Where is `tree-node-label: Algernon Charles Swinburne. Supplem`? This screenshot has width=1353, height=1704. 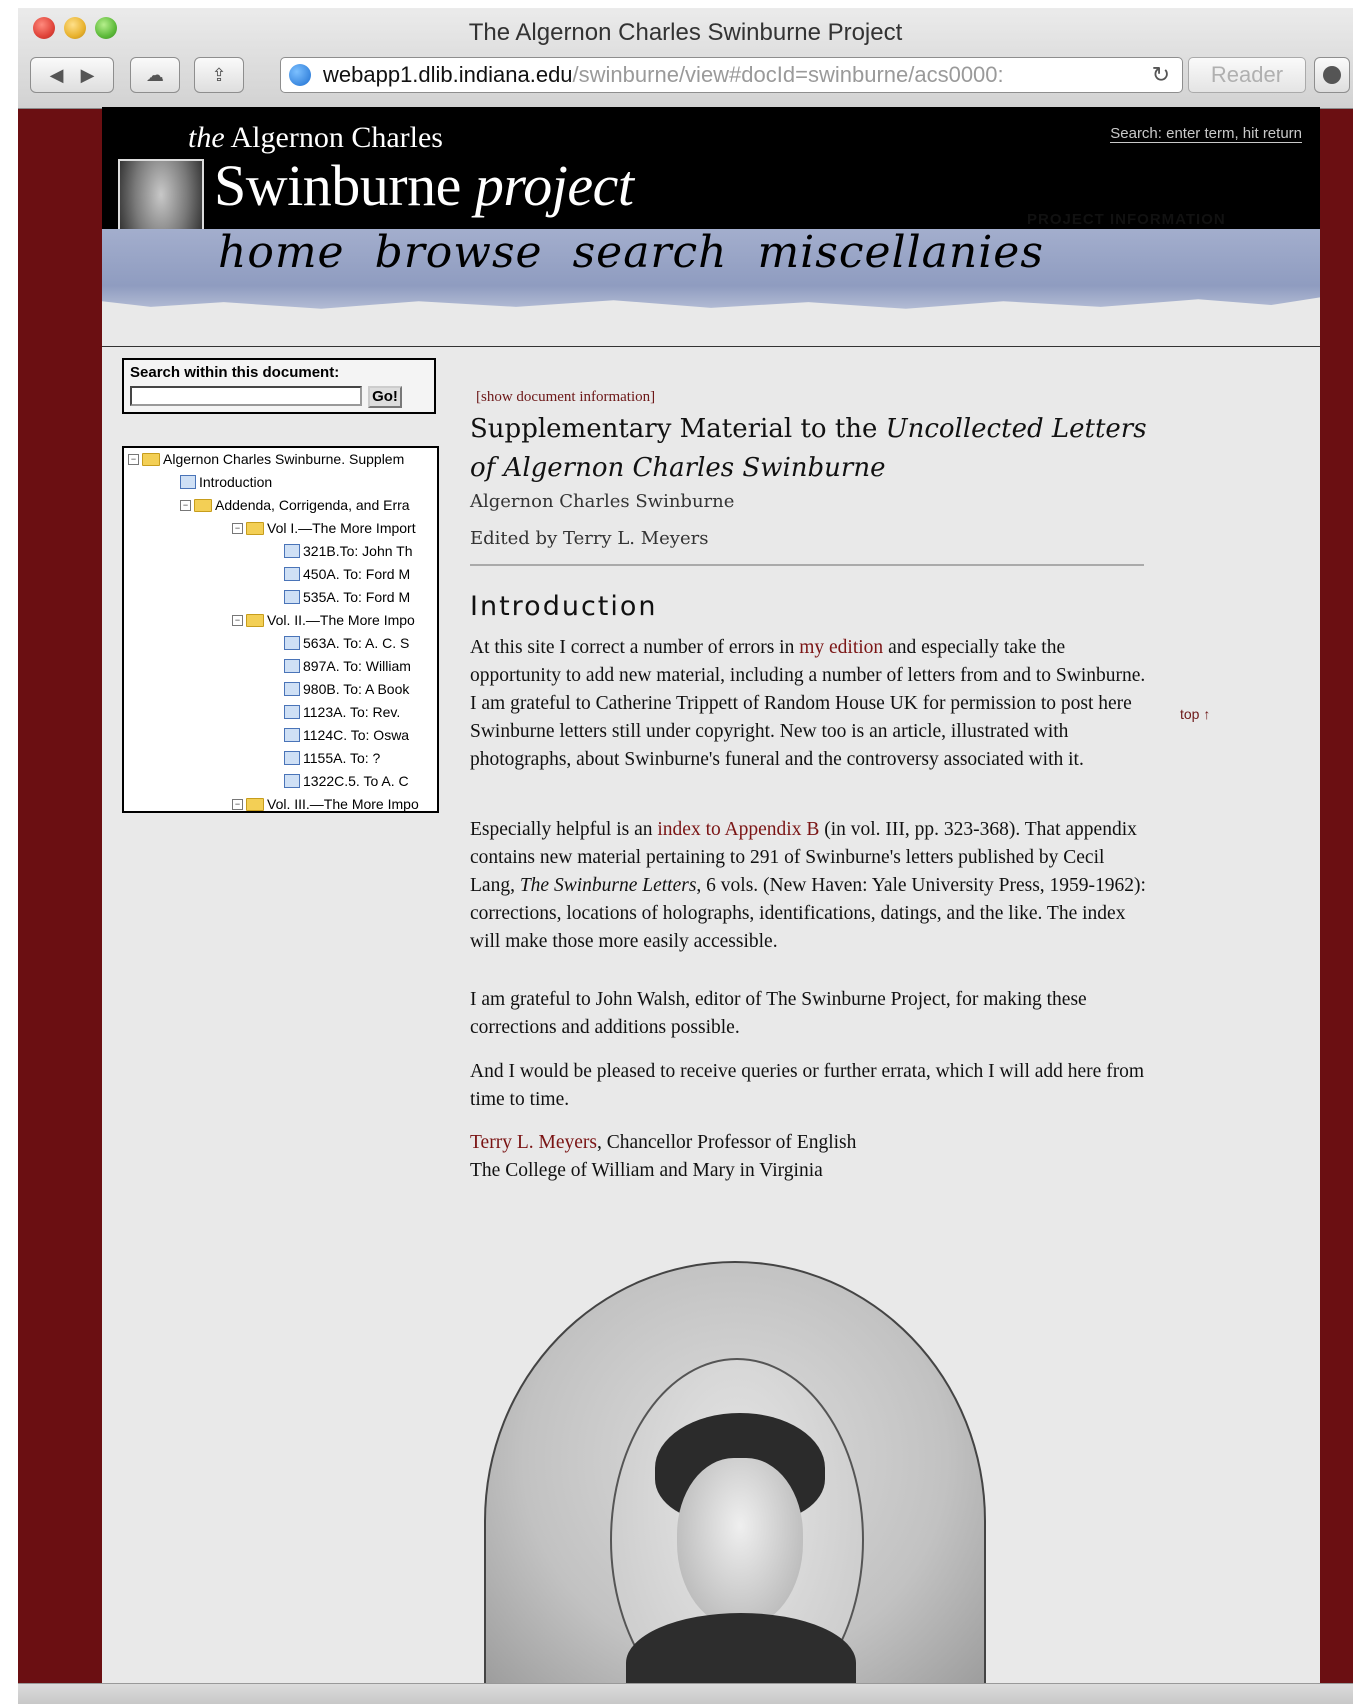 tree-node-label: Algernon Charles Swinburne. Supplem is located at coordinates (284, 459).